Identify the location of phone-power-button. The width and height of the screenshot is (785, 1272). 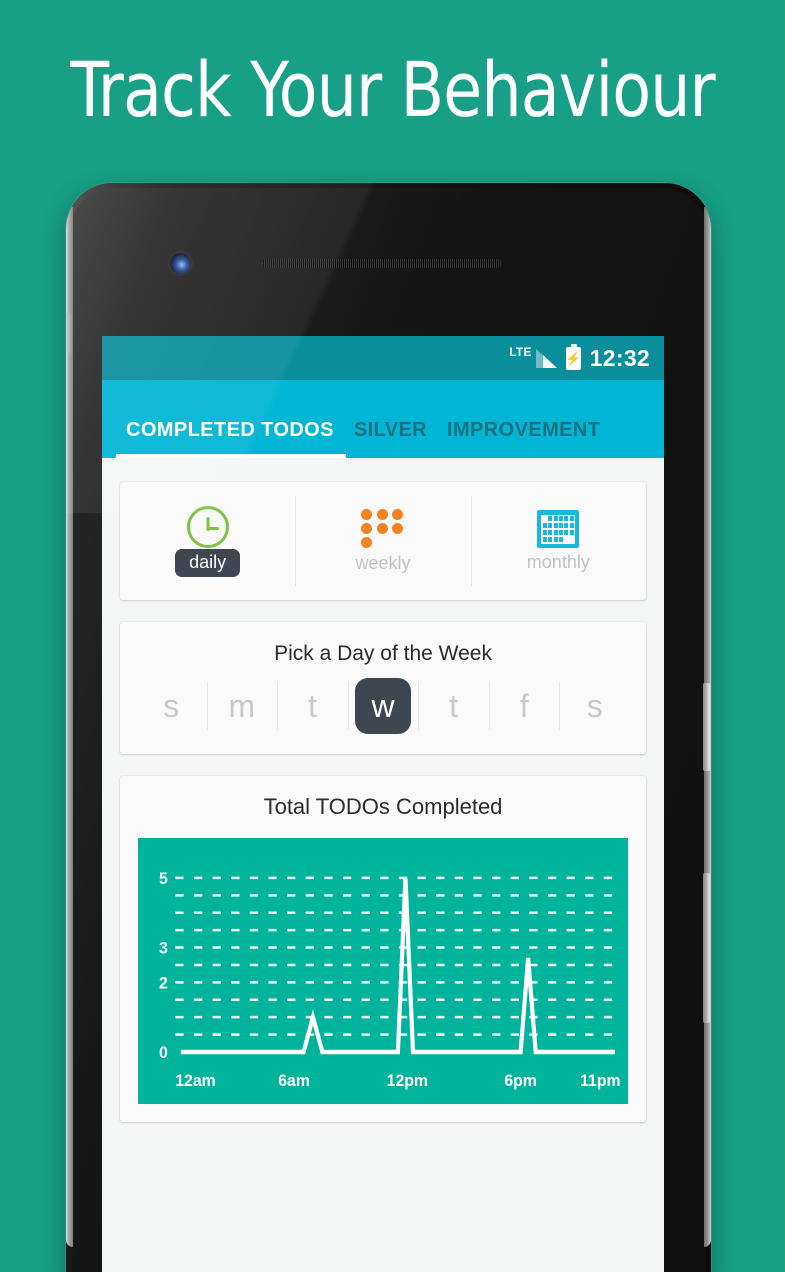
(706, 727).